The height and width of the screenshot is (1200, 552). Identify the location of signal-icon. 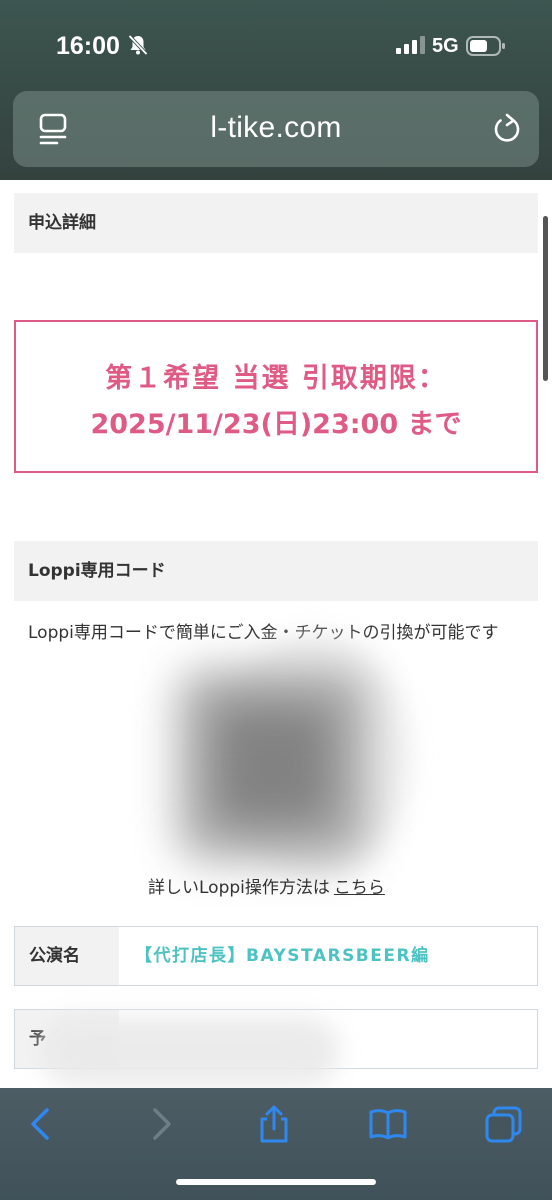
(410, 45).